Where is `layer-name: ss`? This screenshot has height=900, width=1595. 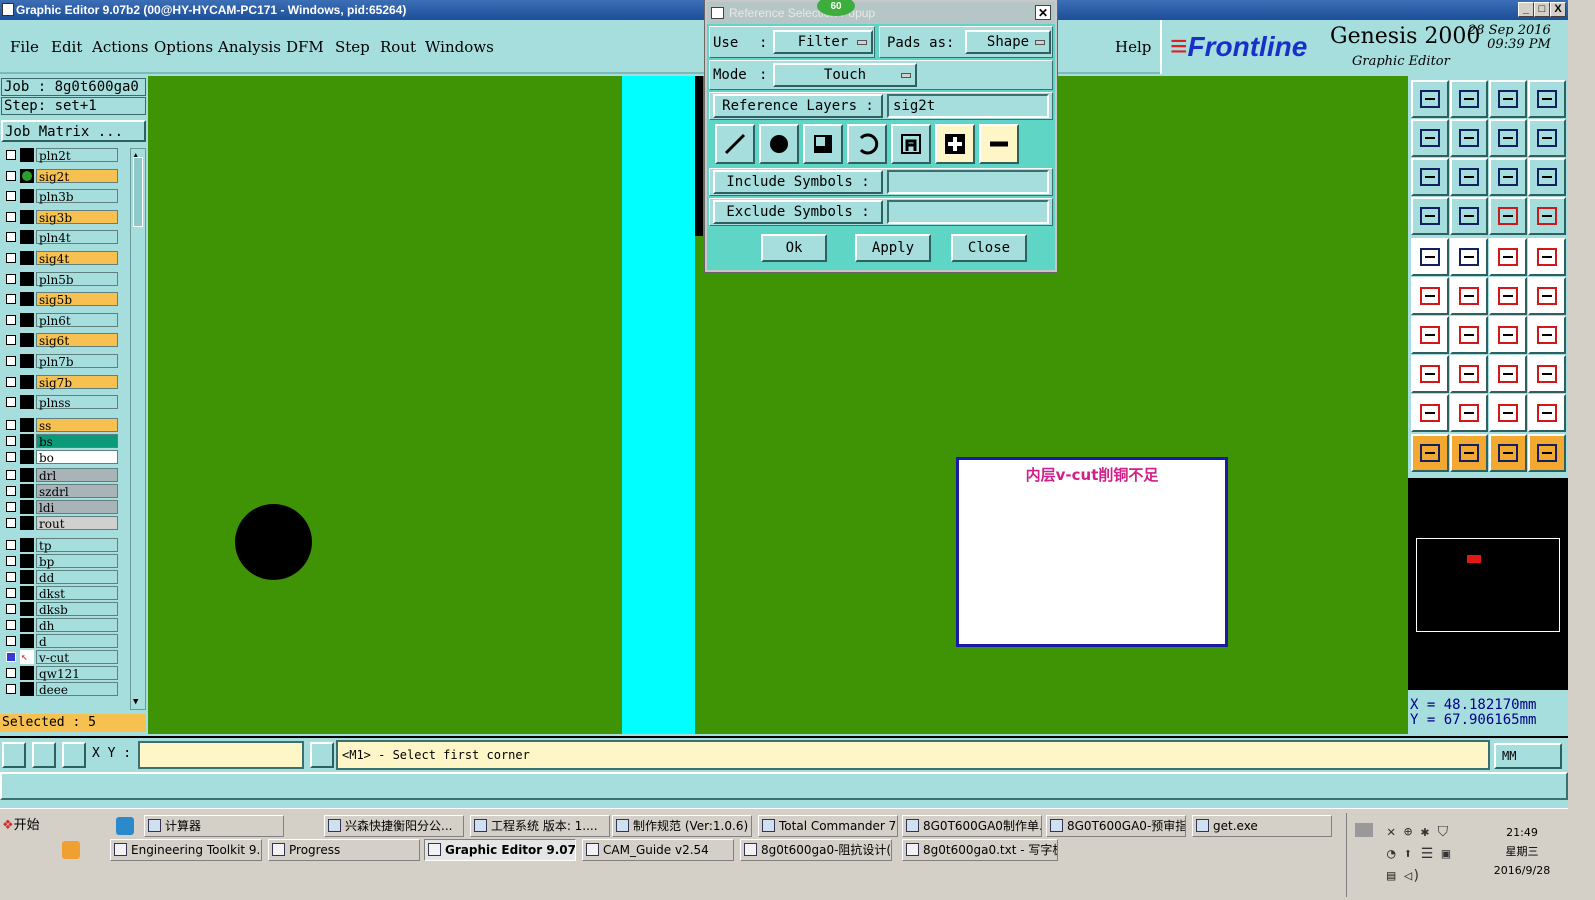 layer-name: ss is located at coordinates (77, 425).